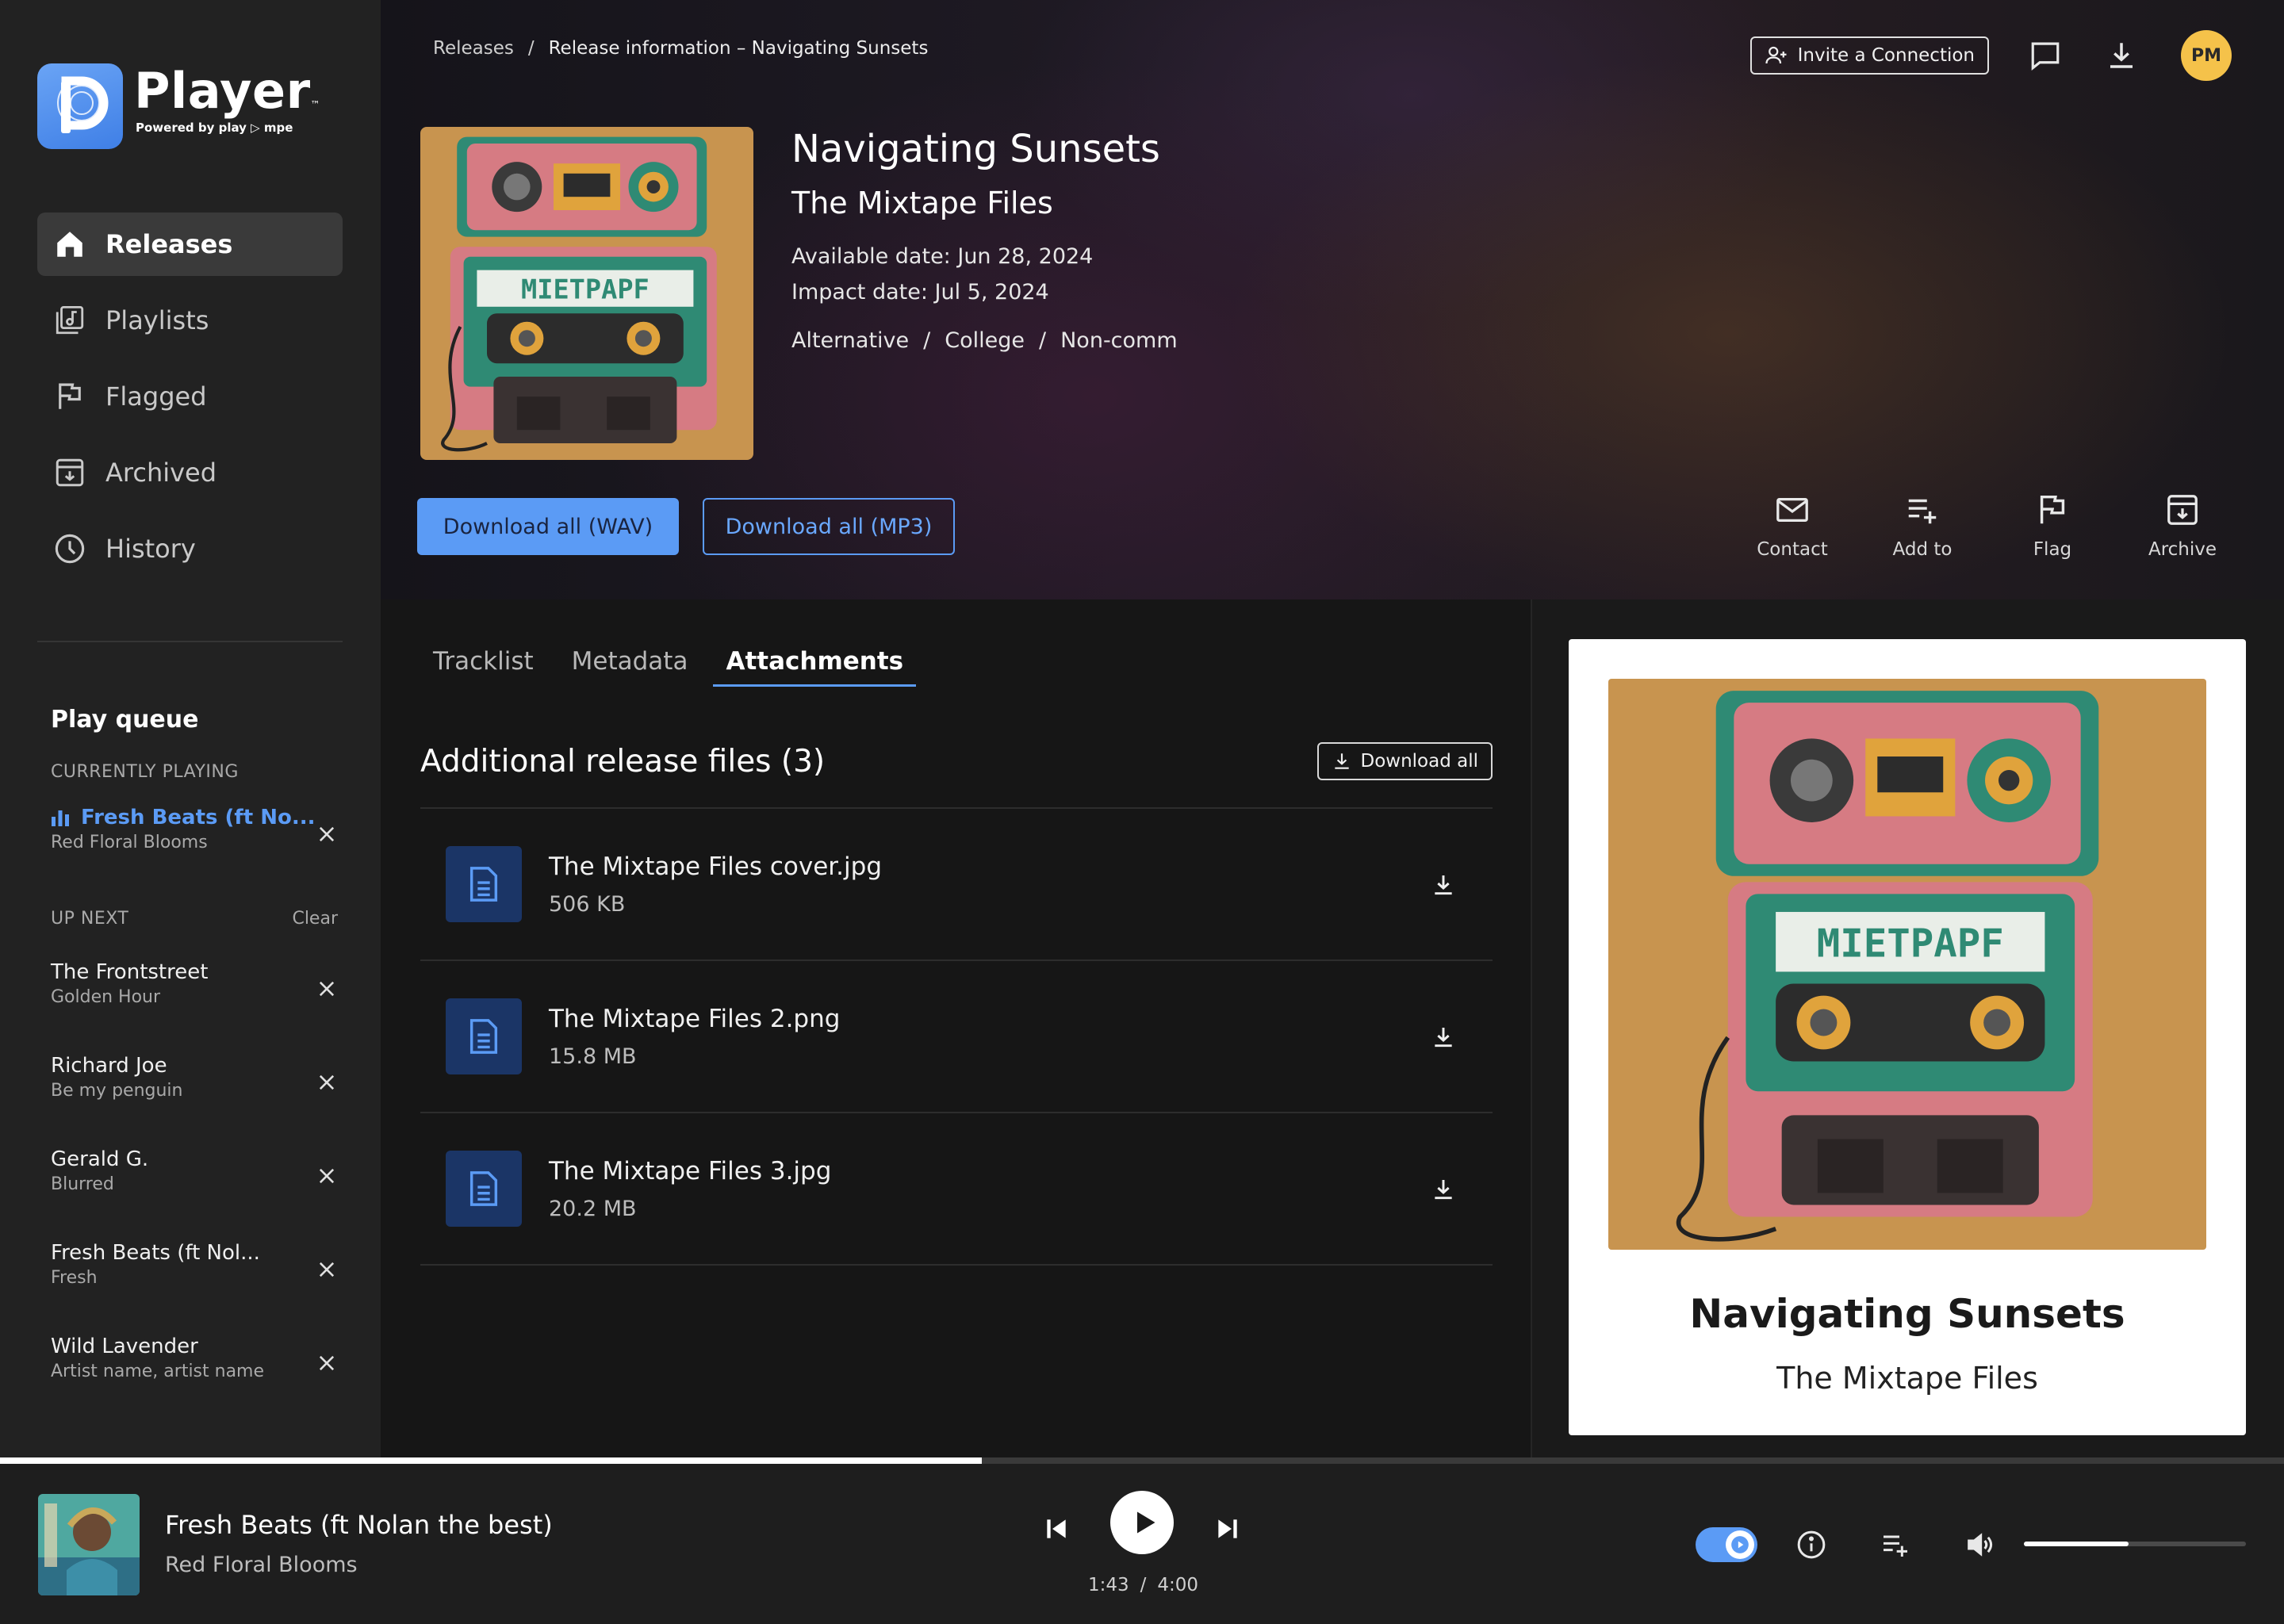 This screenshot has height=1624, width=2284. Describe the element at coordinates (190, 641) in the screenshot. I see `sidebar-divider` at that location.